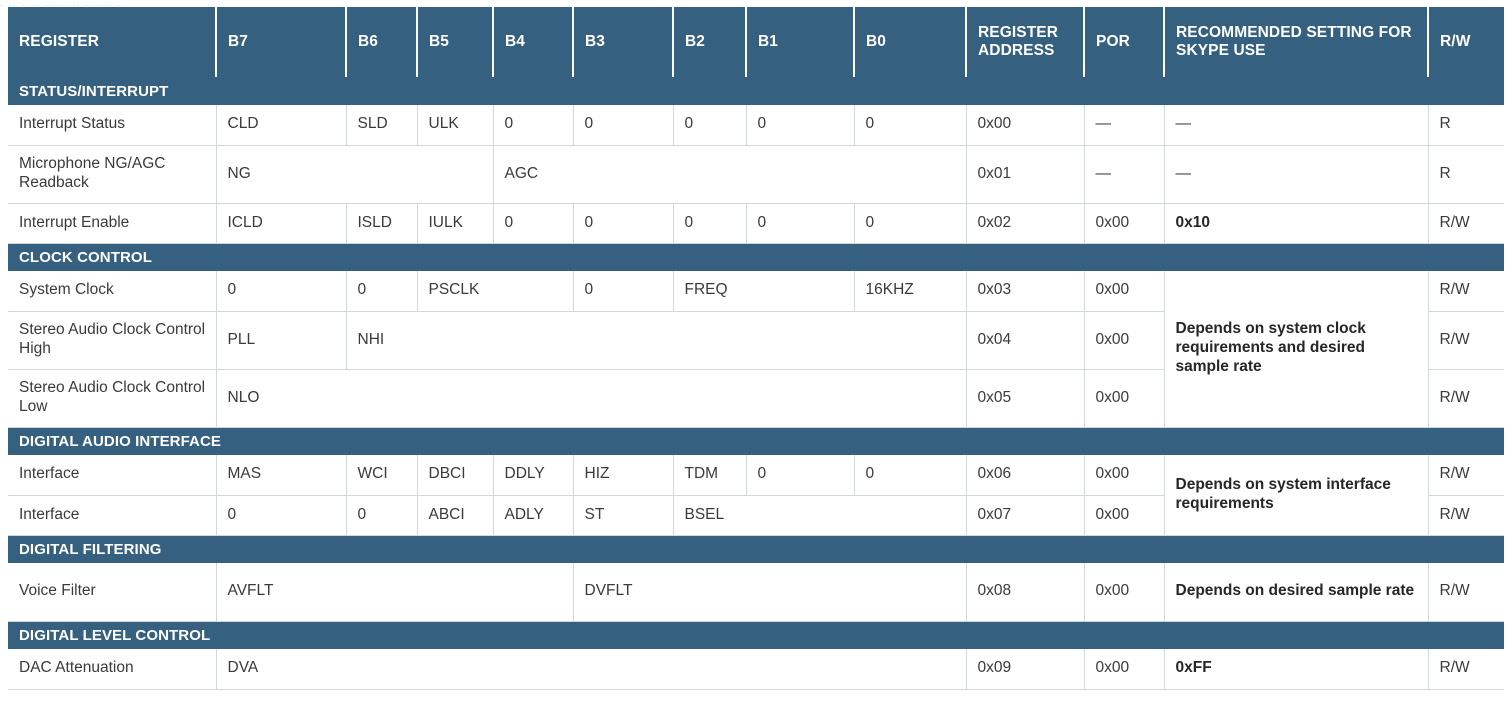 The image size is (1512, 724). What do you see at coordinates (382, 125) in the screenshot?
I see `cell-b6: SLD` at bounding box center [382, 125].